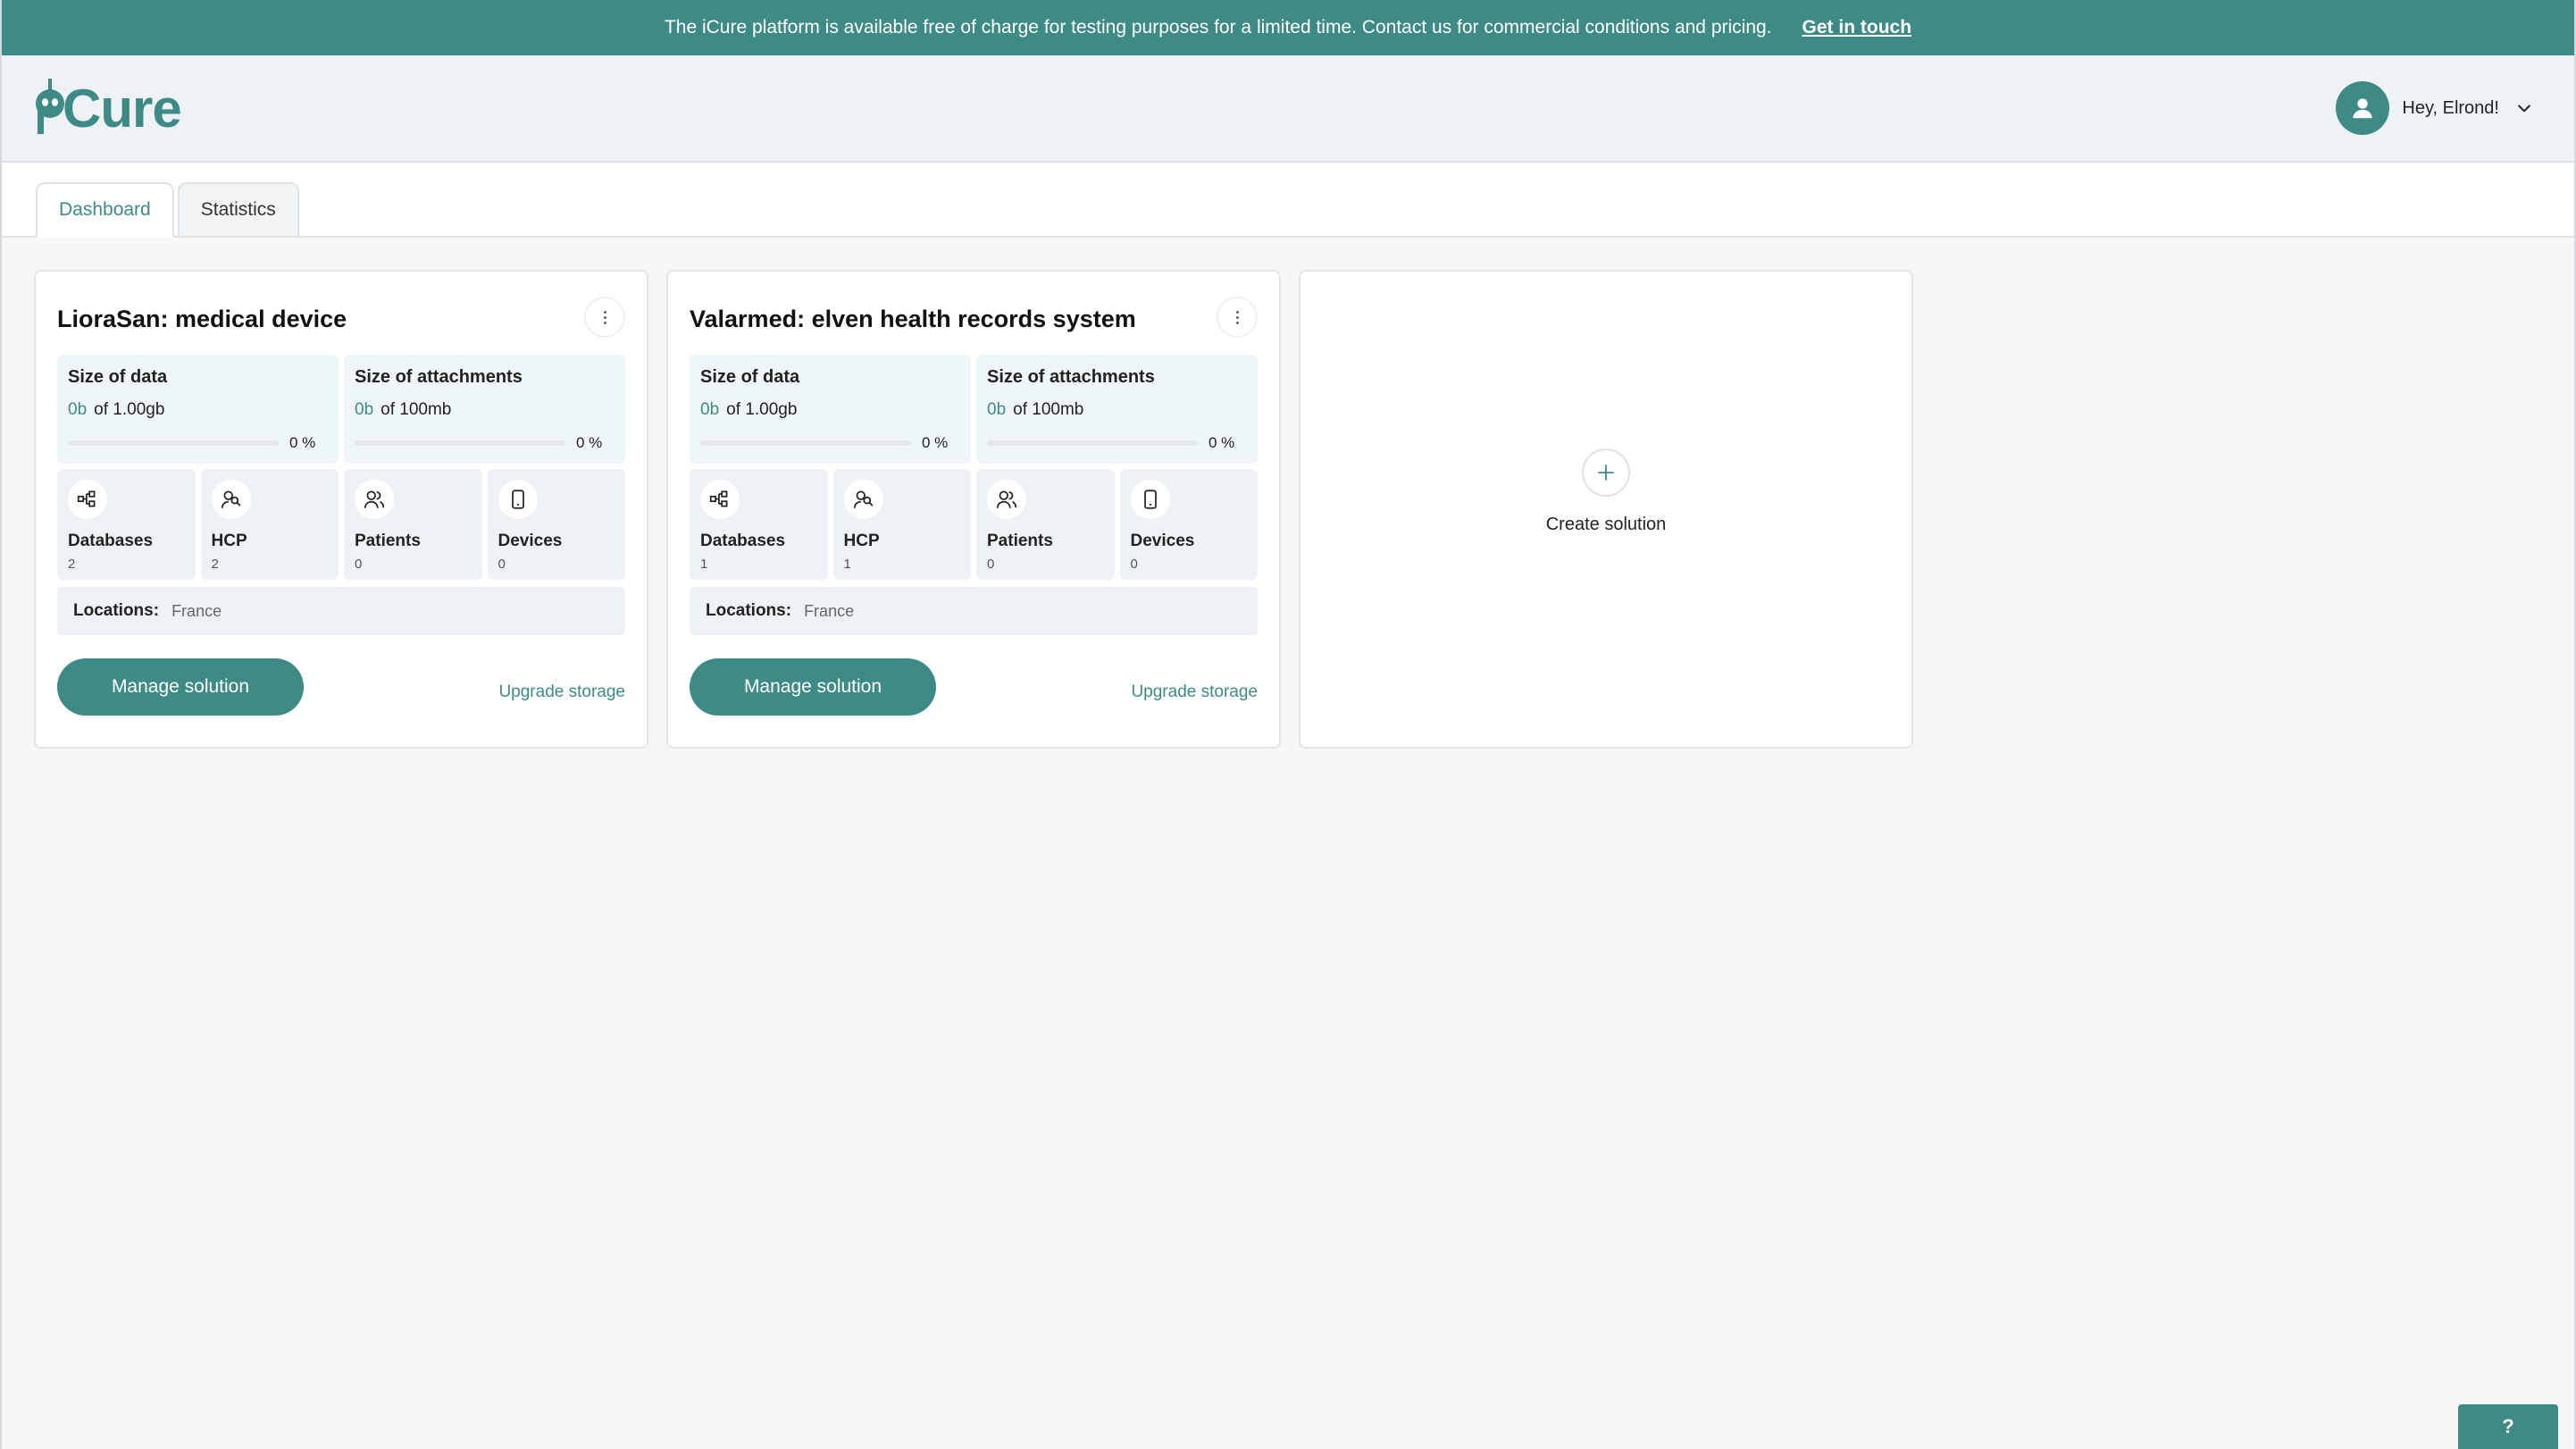  I want to click on chevron-down-icon, so click(2525, 108).